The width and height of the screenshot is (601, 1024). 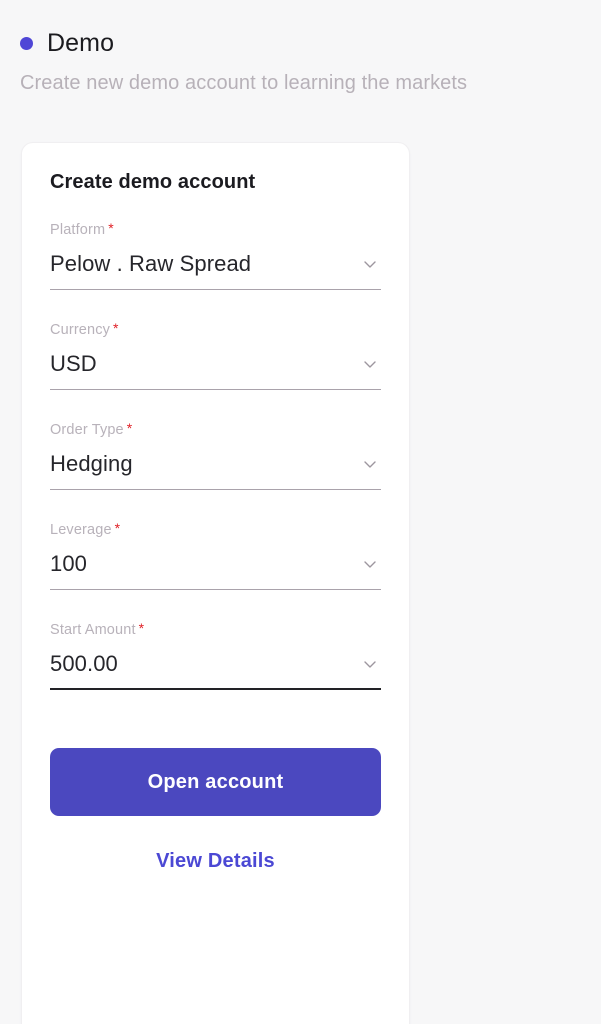 I want to click on field-order-type: Order Type * Hedging, so click(x=215, y=455).